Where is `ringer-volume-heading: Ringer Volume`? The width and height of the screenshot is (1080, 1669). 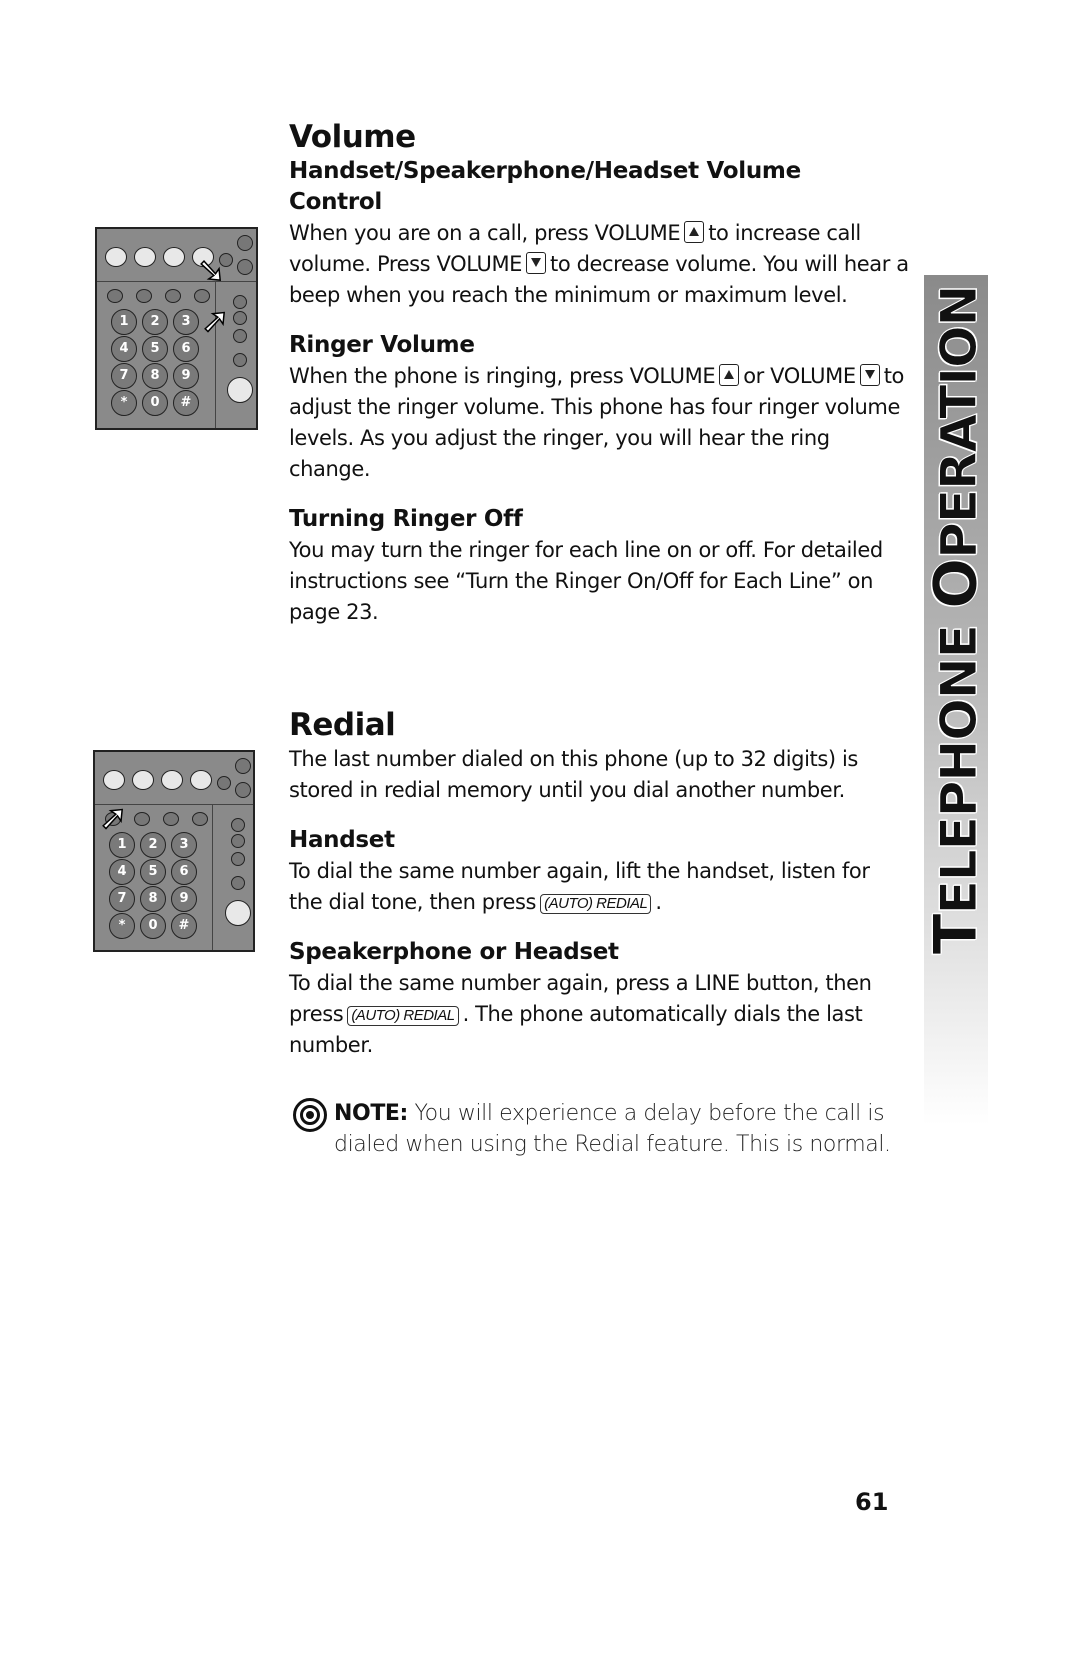
ringer-volume-heading: Ringer Volume is located at coordinates (382, 345).